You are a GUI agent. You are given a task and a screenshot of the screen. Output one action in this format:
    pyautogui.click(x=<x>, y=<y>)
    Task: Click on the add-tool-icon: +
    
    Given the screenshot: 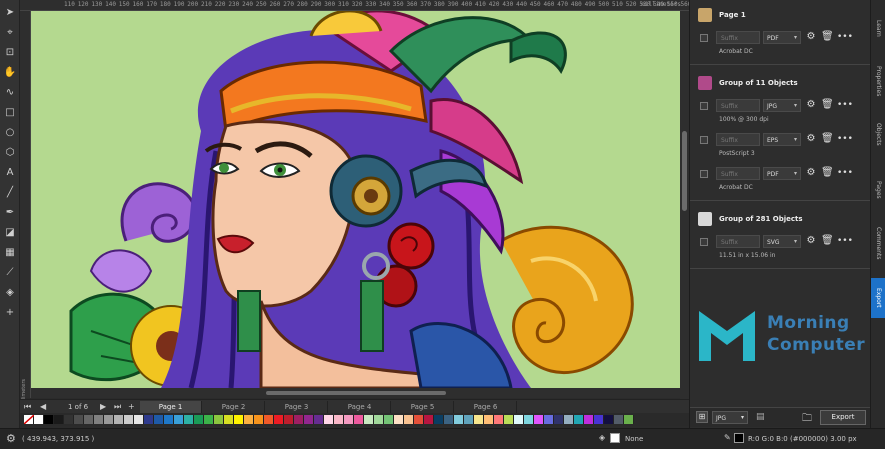 What is the action you would take?
    pyautogui.click(x=10, y=312)
    